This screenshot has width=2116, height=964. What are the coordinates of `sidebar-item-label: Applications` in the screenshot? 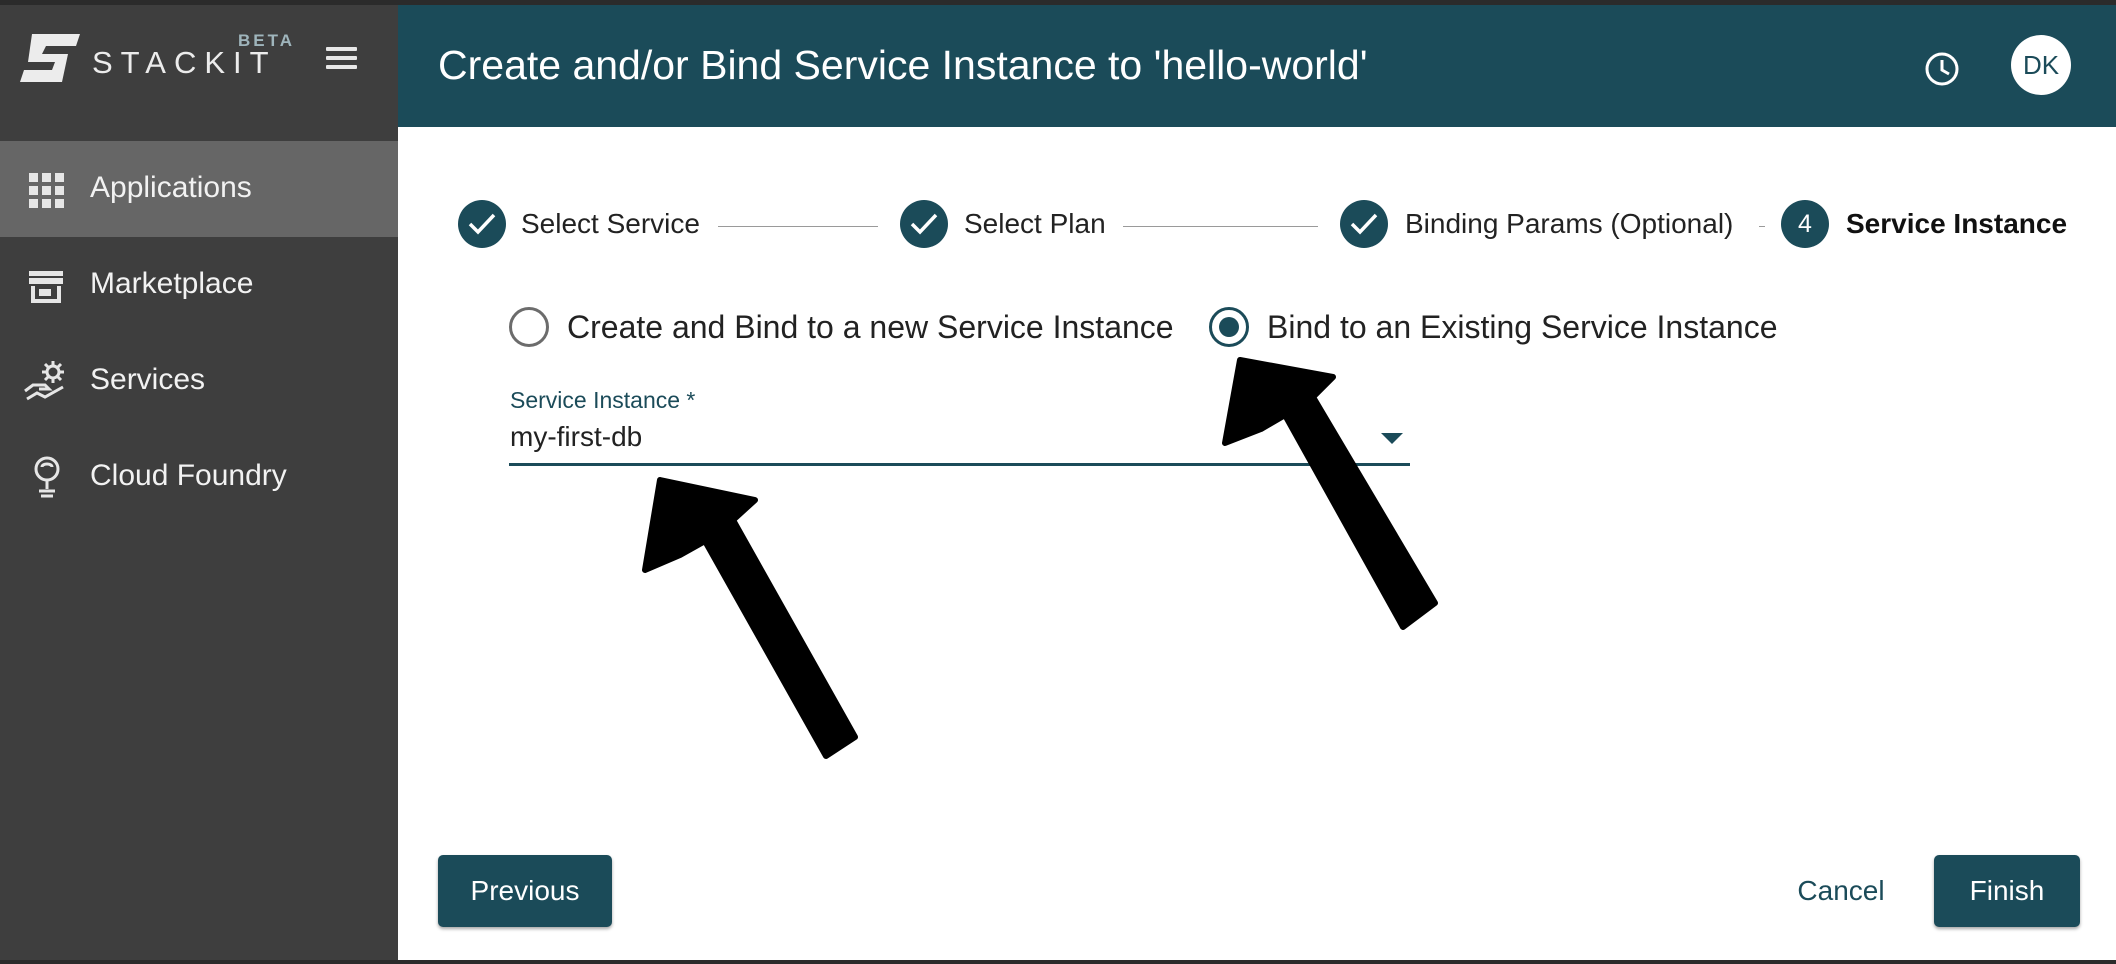 It's located at (171, 187).